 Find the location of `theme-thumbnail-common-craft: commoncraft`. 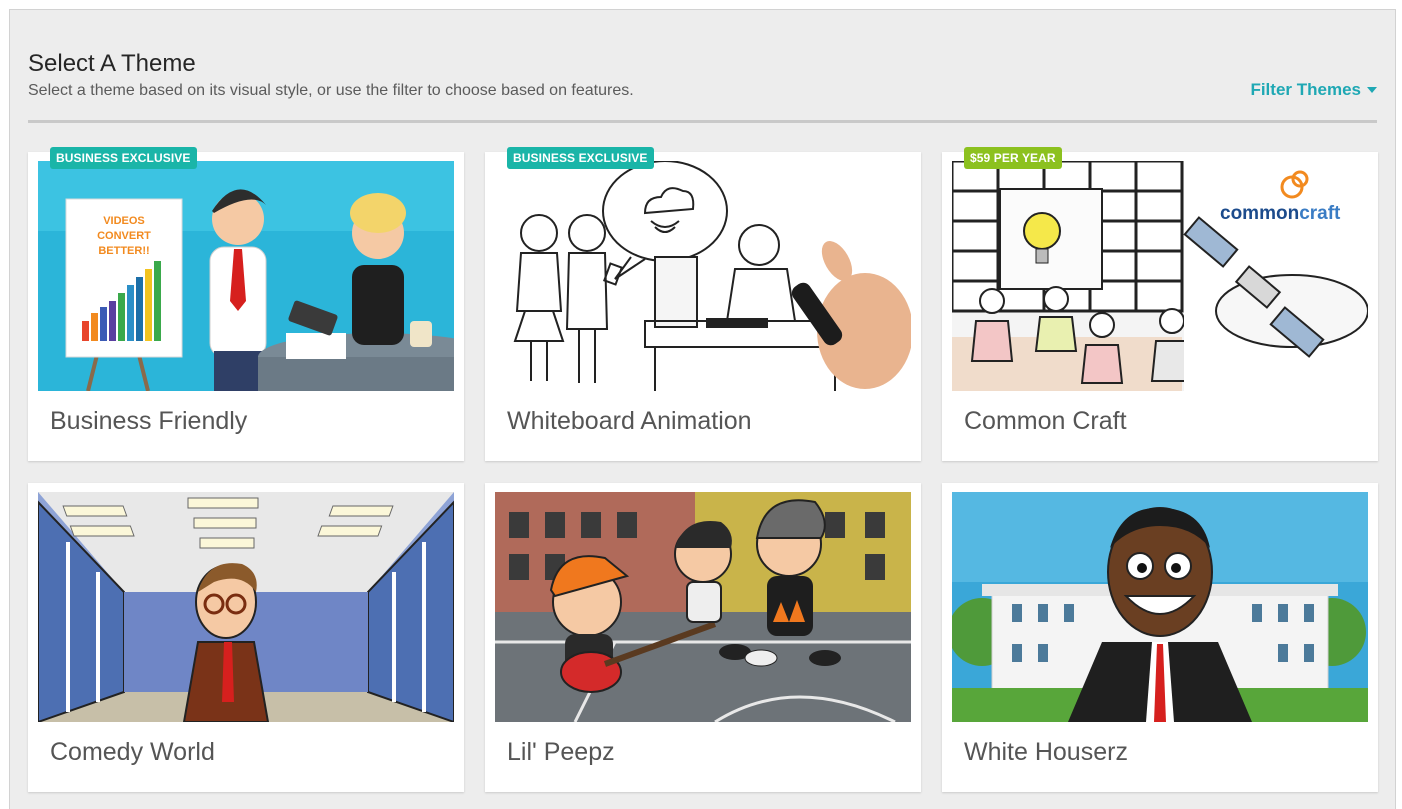

theme-thumbnail-common-craft: commoncraft is located at coordinates (1160, 276).